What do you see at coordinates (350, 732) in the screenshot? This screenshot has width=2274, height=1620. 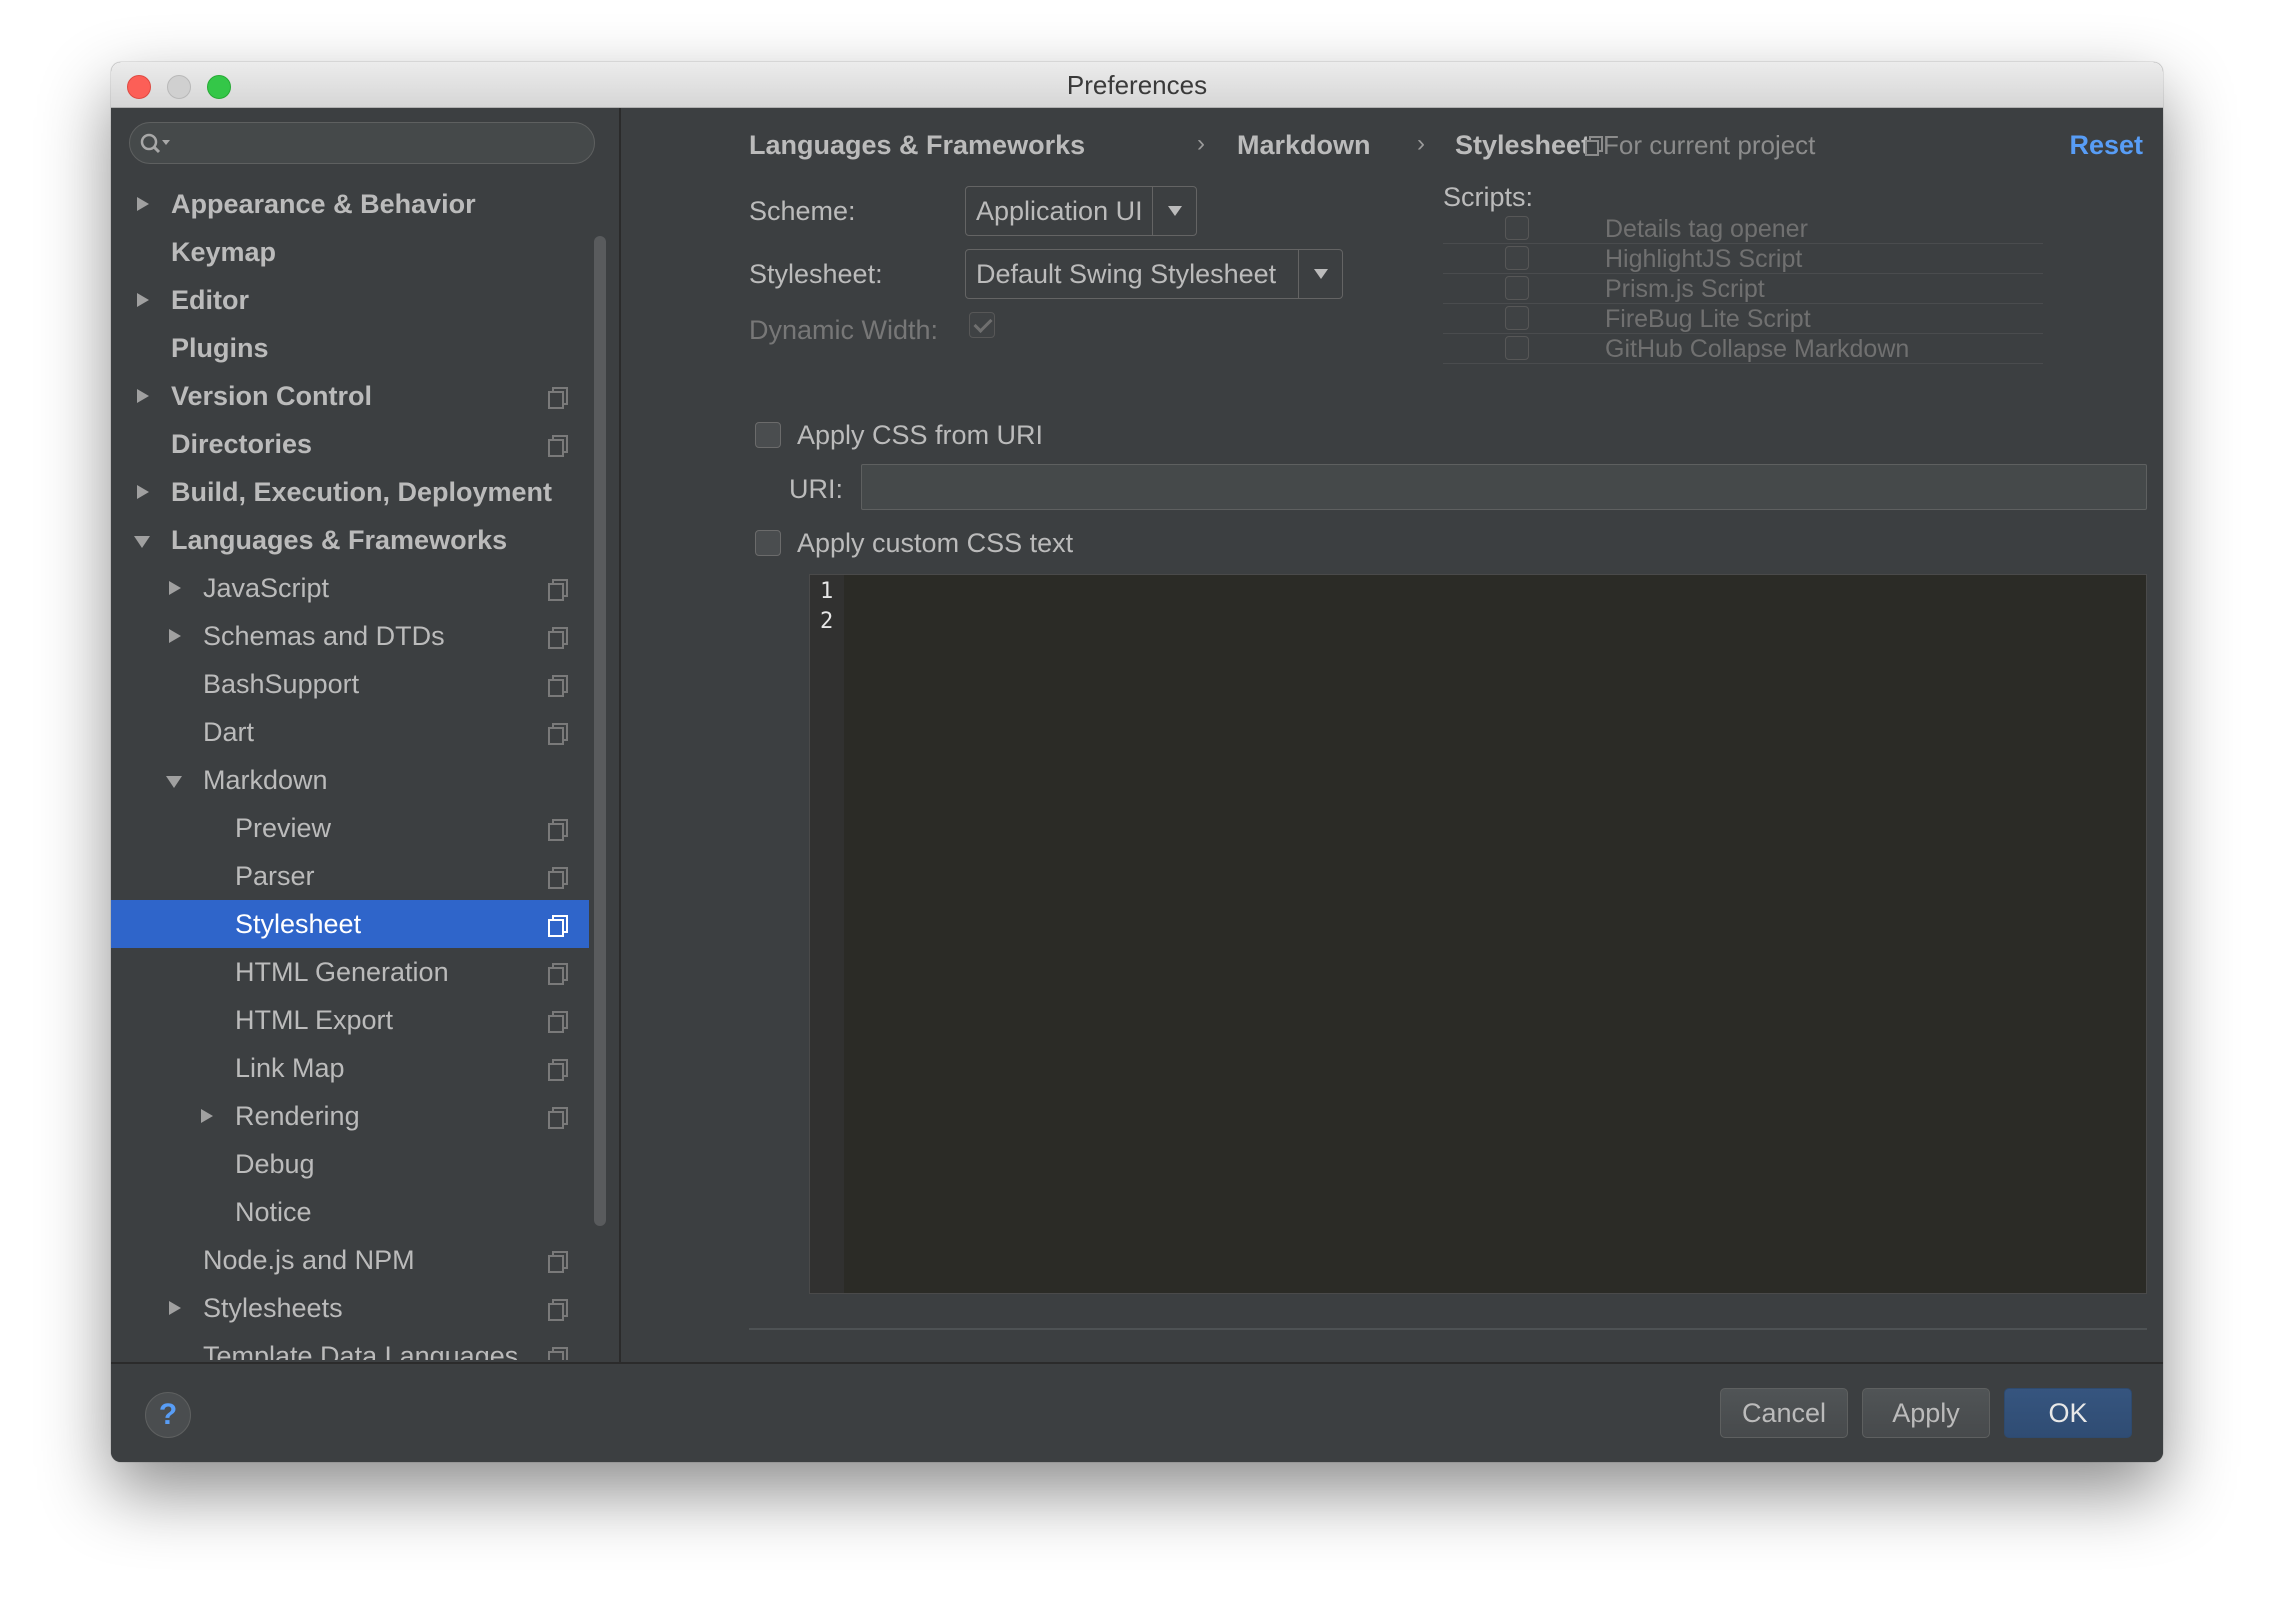 I see `sidebar-item-dart: Dart` at bounding box center [350, 732].